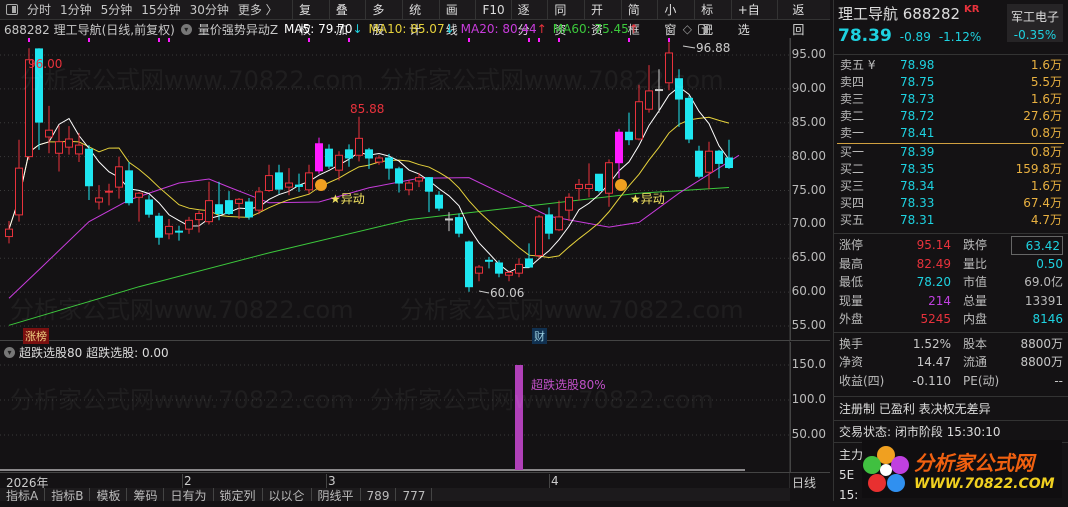 This screenshot has width=1068, height=507. What do you see at coordinates (808, 223) in the screenshot?
I see `price-tick-label: 70.00` at bounding box center [808, 223].